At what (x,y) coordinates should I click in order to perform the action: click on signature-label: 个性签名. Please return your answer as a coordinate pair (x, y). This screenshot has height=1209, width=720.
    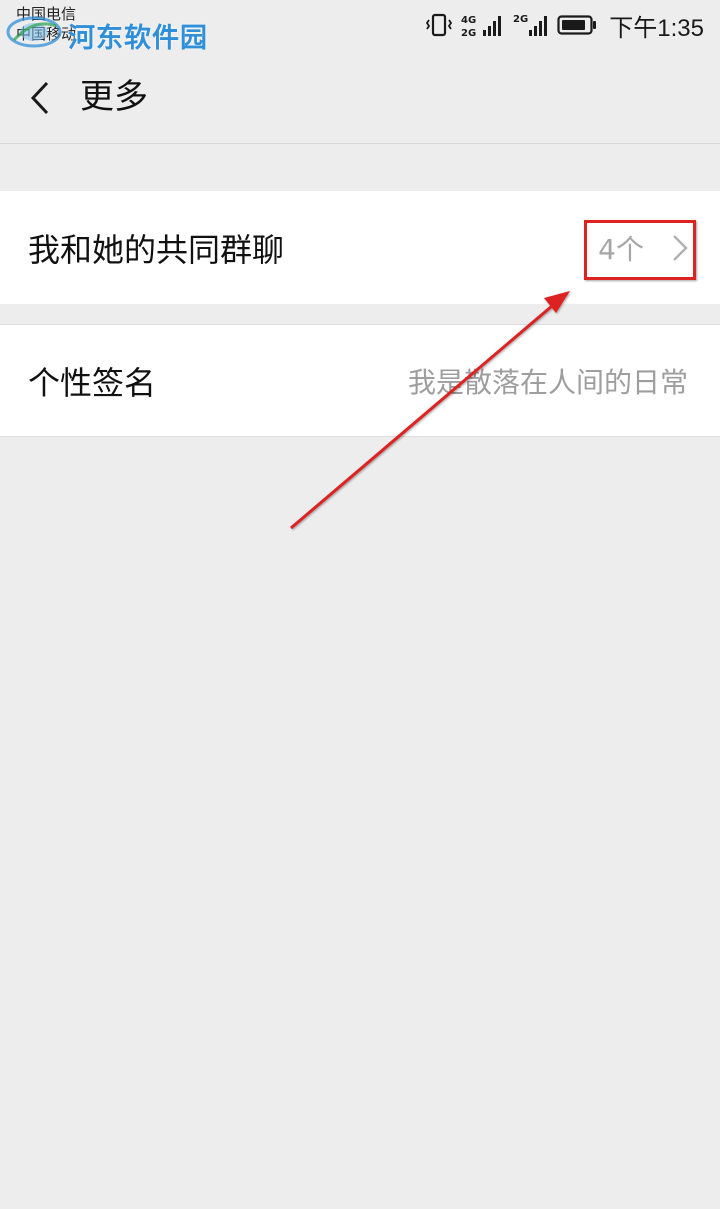
    Looking at the image, I should click on (92, 382).